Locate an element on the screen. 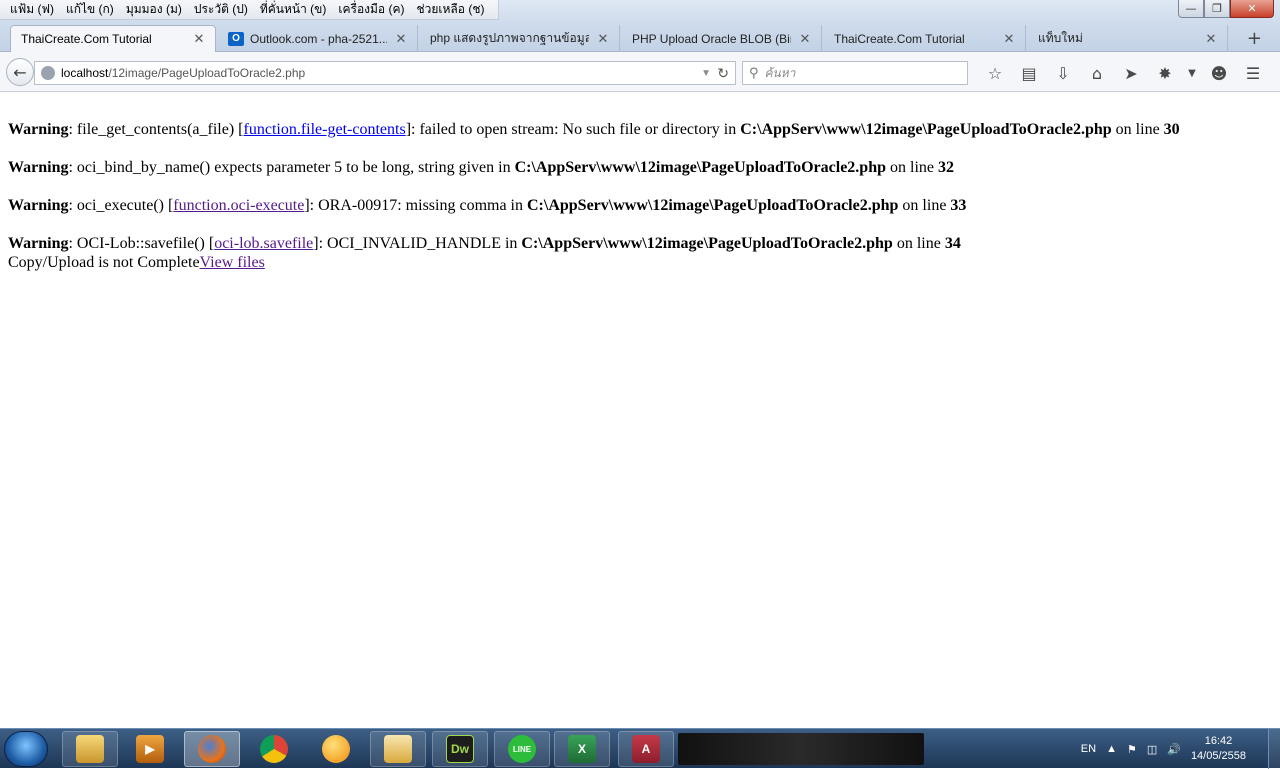 The height and width of the screenshot is (769, 1280). search-bar: ⚲ ค้นหา is located at coordinates (855, 73).